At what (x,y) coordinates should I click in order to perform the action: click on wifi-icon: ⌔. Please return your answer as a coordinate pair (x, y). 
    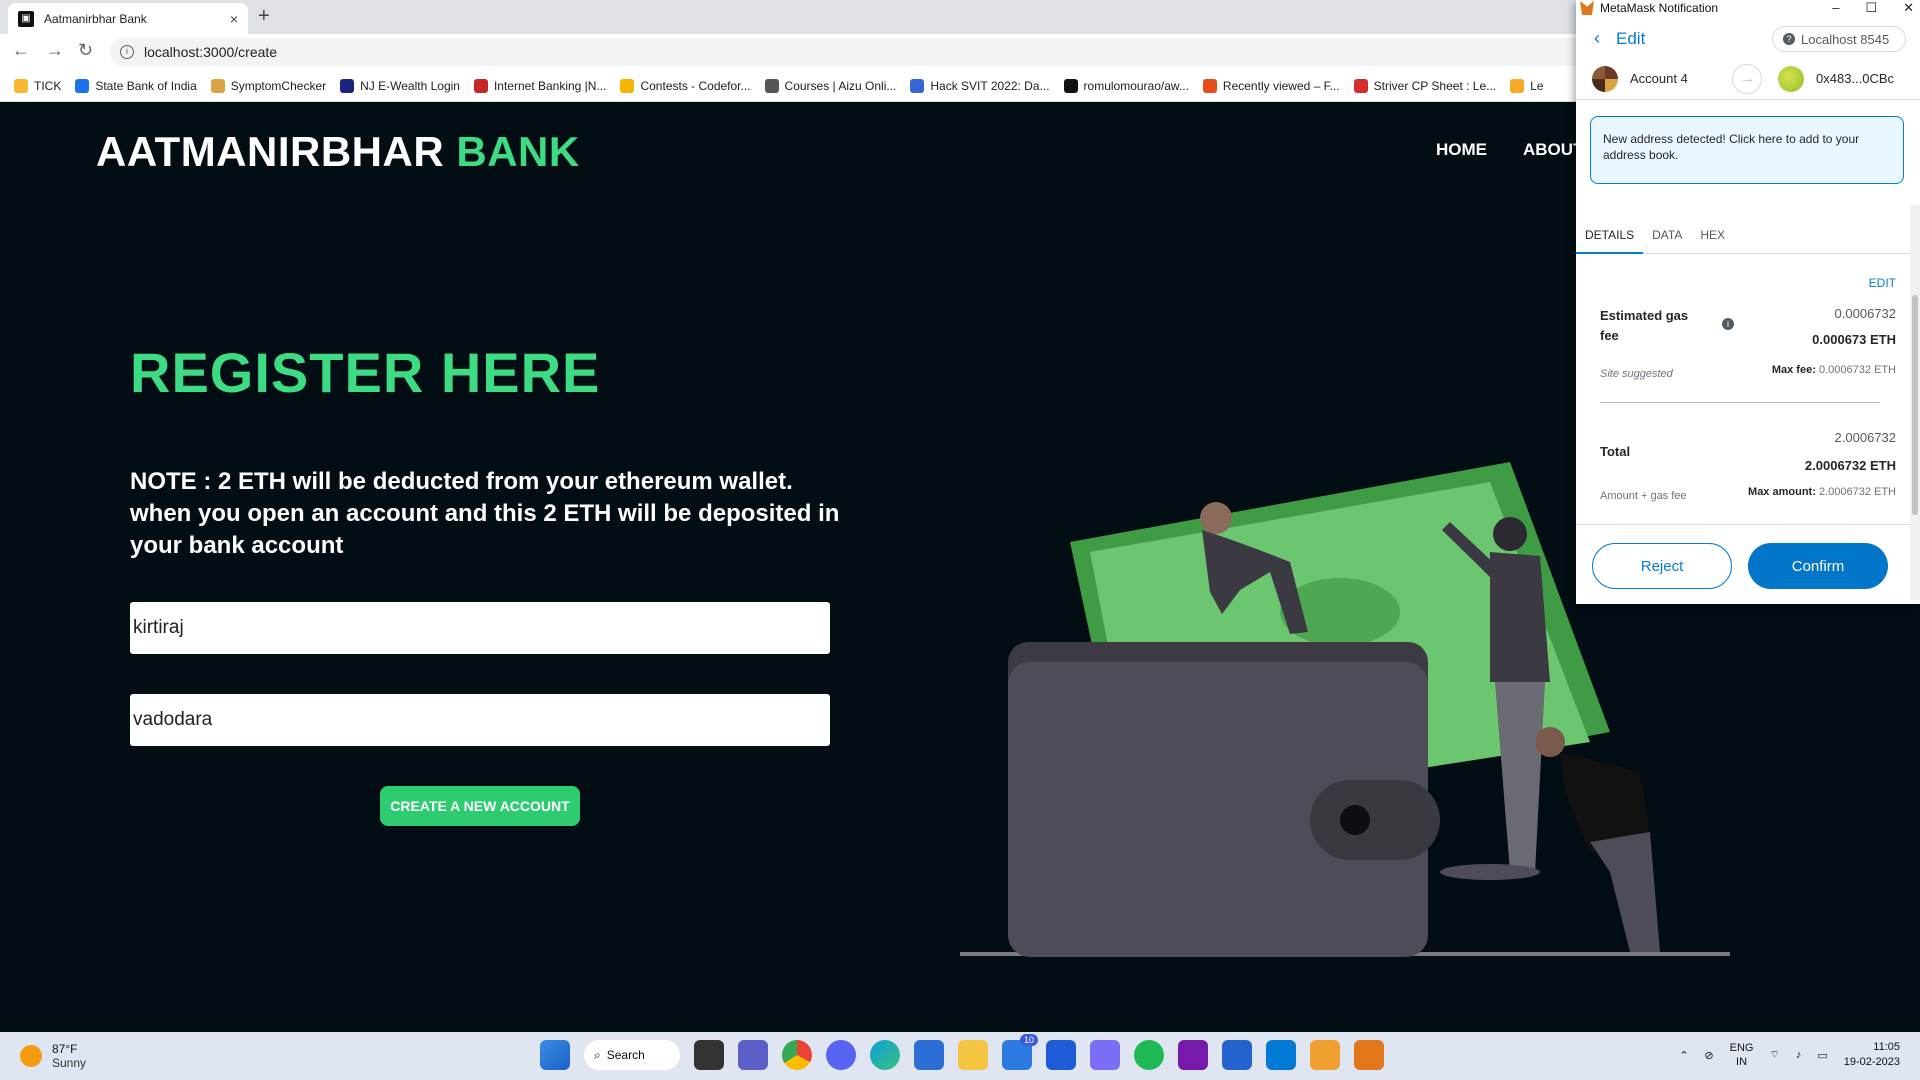
    Looking at the image, I should click on (1774, 1055).